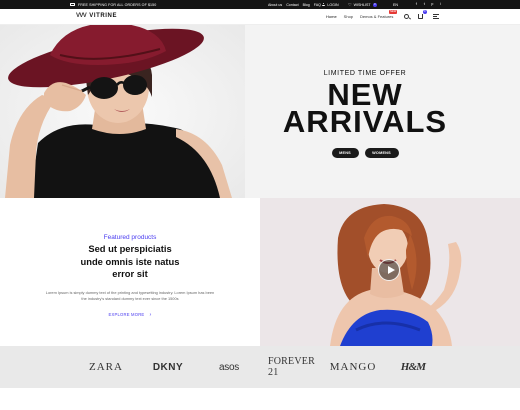 This screenshot has height=410, width=520. I want to click on top-links: About us Contact Blog FAQ, so click(294, 5).